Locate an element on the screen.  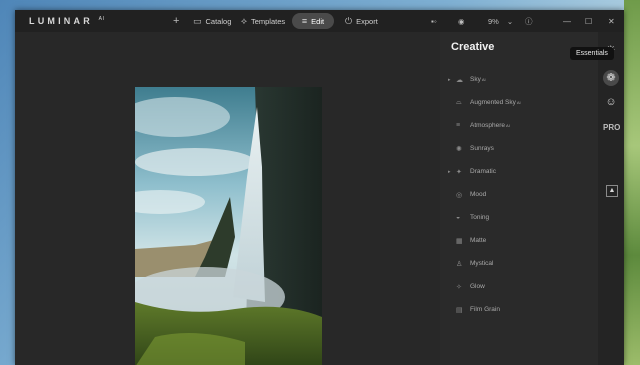
tool-matte: ▦ Matte is located at coordinates (523, 240).